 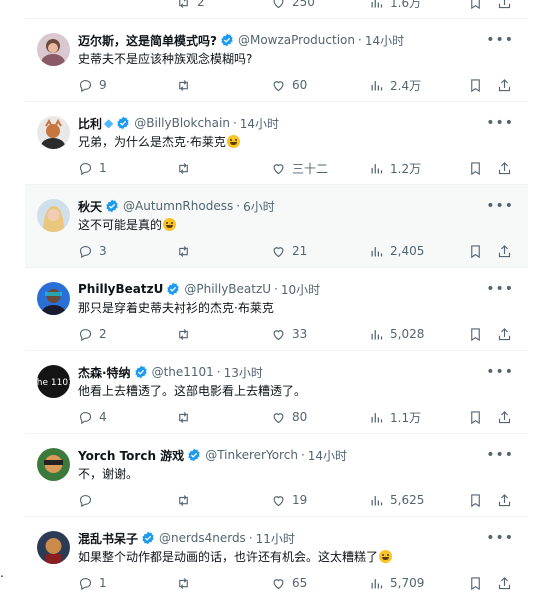 What do you see at coordinates (183, 372) in the screenshot?
I see `user-handle: @the1101` at bounding box center [183, 372].